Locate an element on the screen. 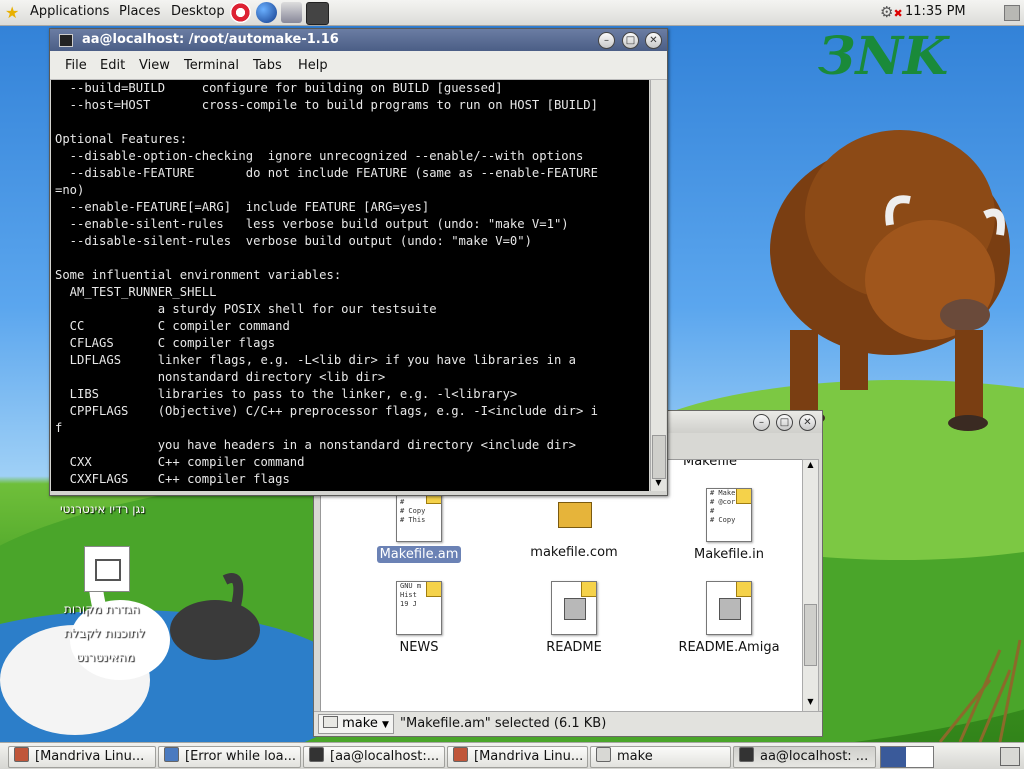  clock: 11:35 PM is located at coordinates (935, 11).